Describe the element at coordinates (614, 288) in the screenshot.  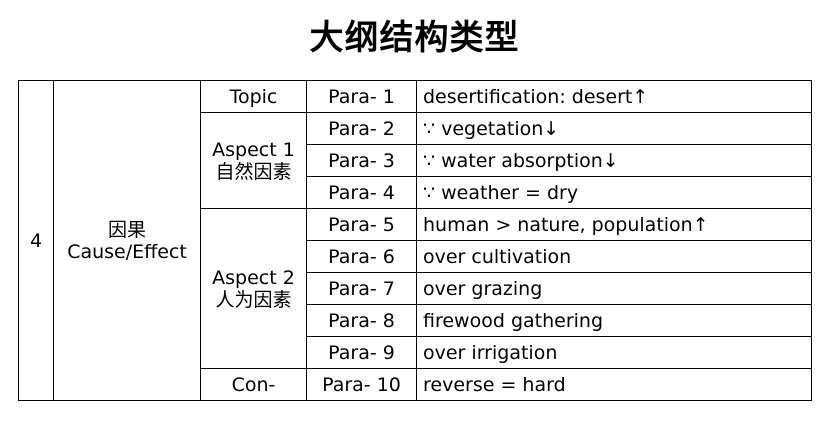
I see `para-content: over grazing` at that location.